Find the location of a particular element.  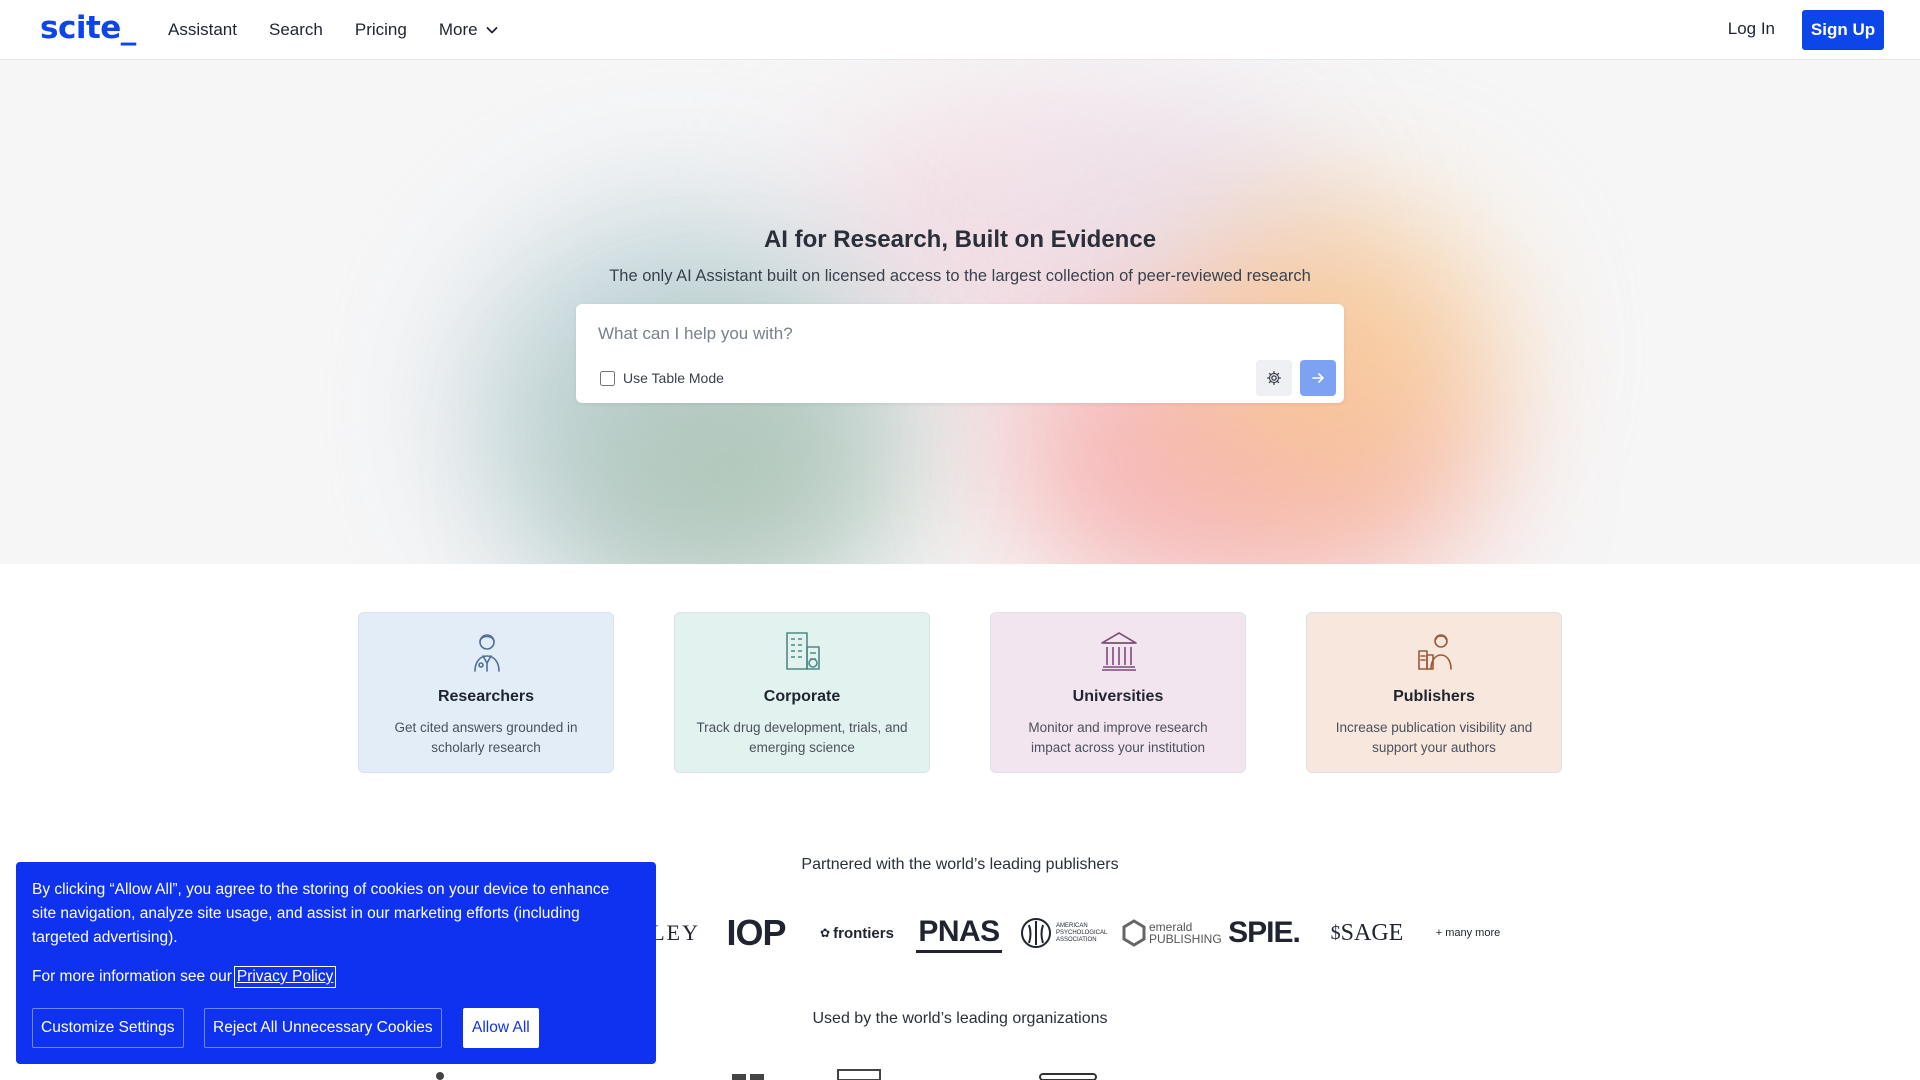

publisher-icon is located at coordinates (1435, 652).